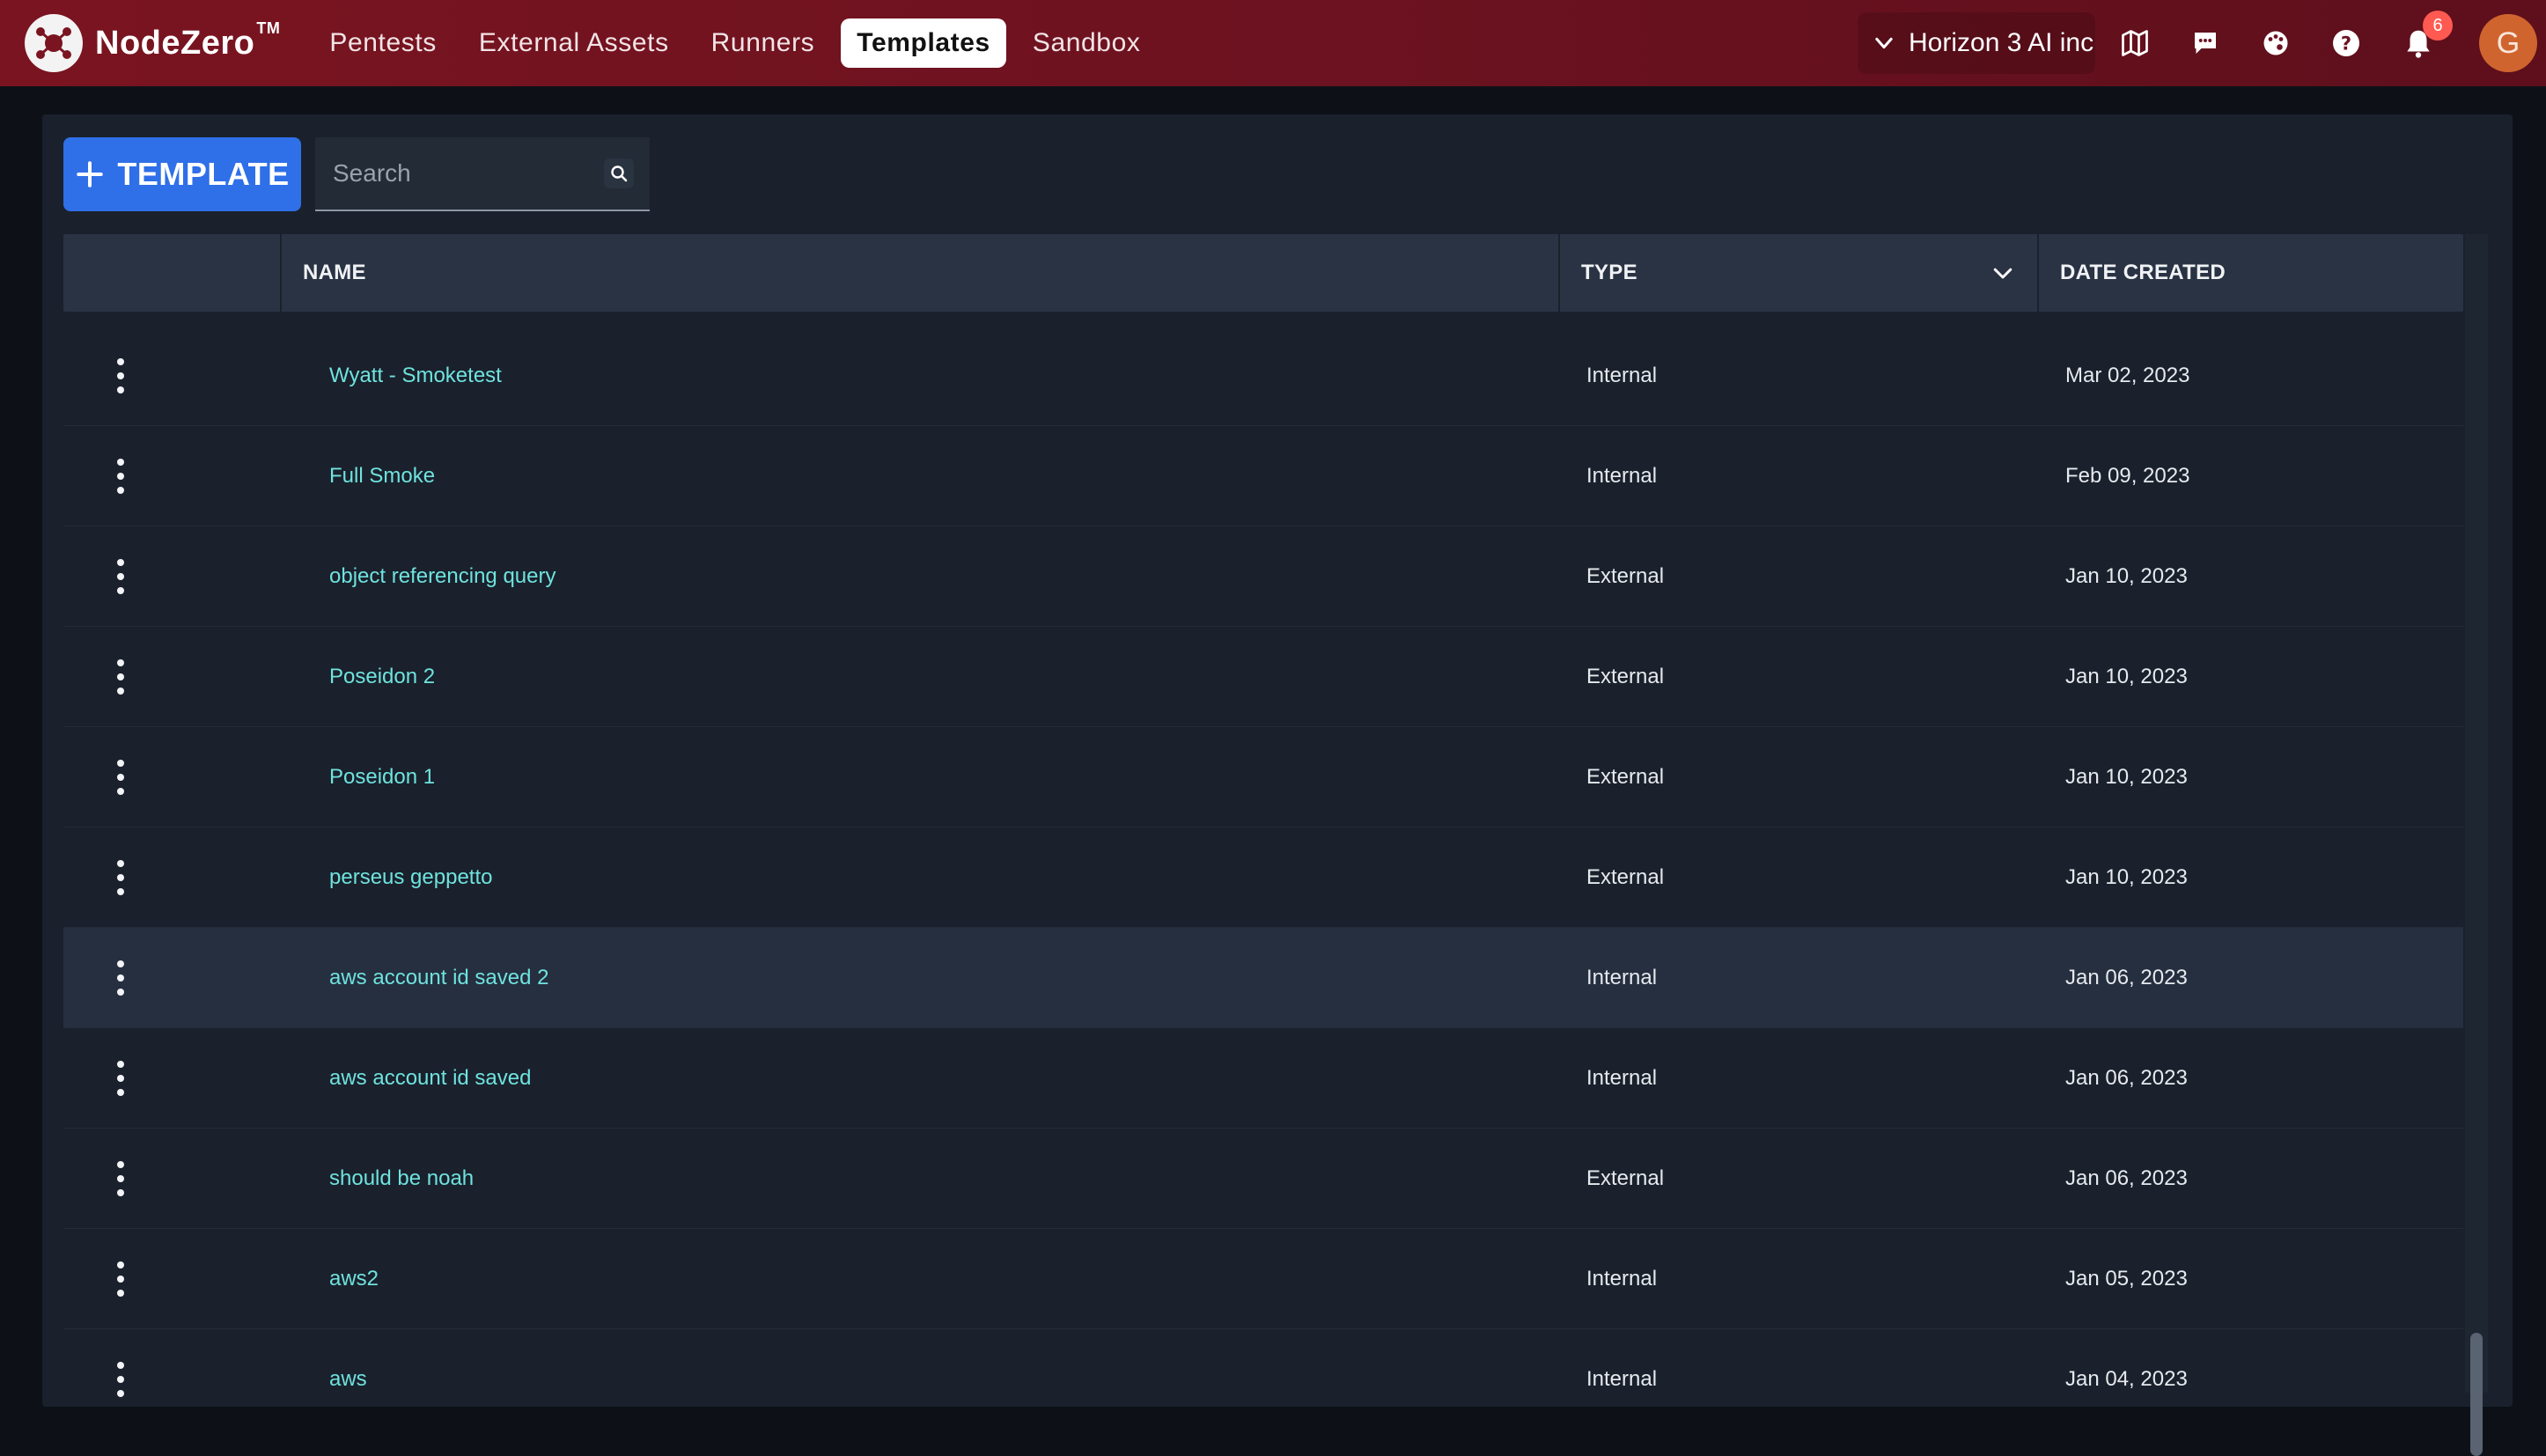 This screenshot has width=2546, height=1456. Describe the element at coordinates (2476, 813) in the screenshot. I see `table-scrollbar` at that location.